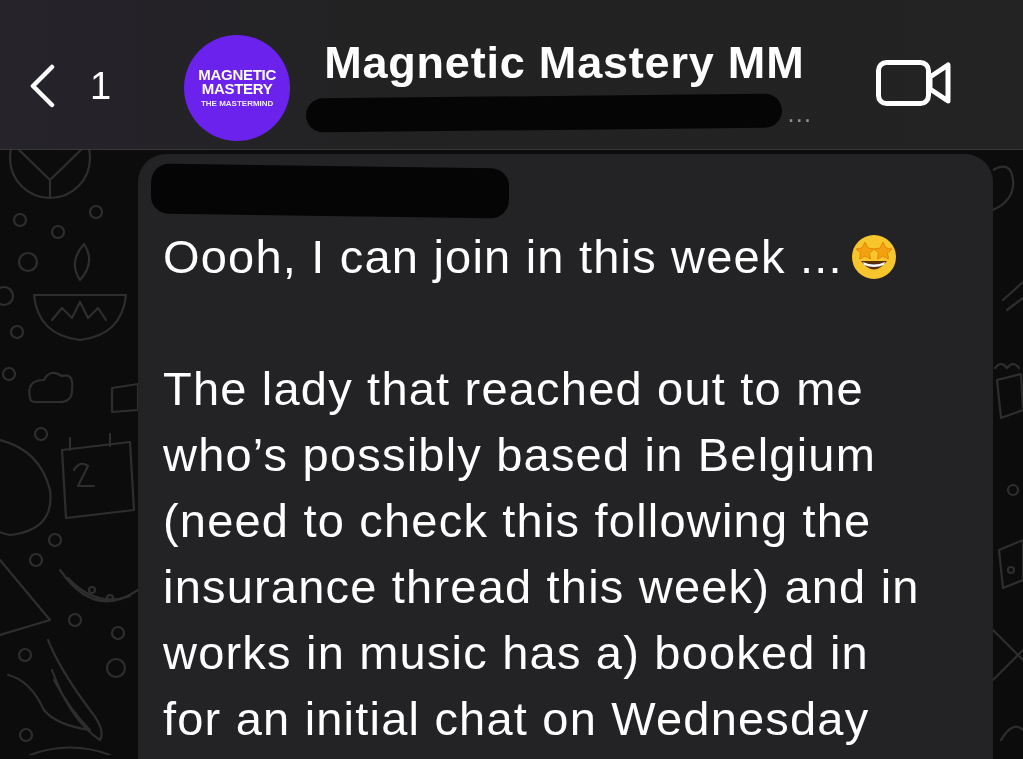 The width and height of the screenshot is (1023, 759). I want to click on back-chevron-icon, so click(42, 86).